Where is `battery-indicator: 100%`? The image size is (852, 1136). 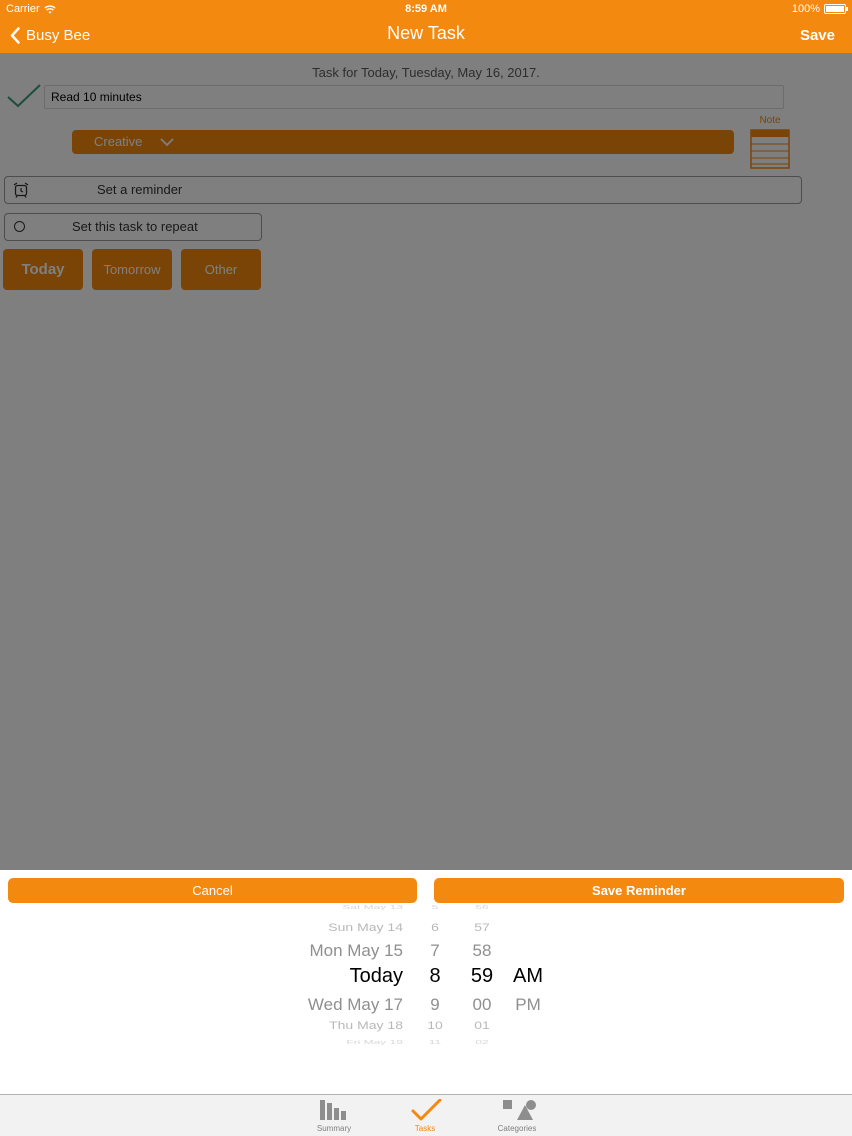
battery-indicator: 100% is located at coordinates (819, 9).